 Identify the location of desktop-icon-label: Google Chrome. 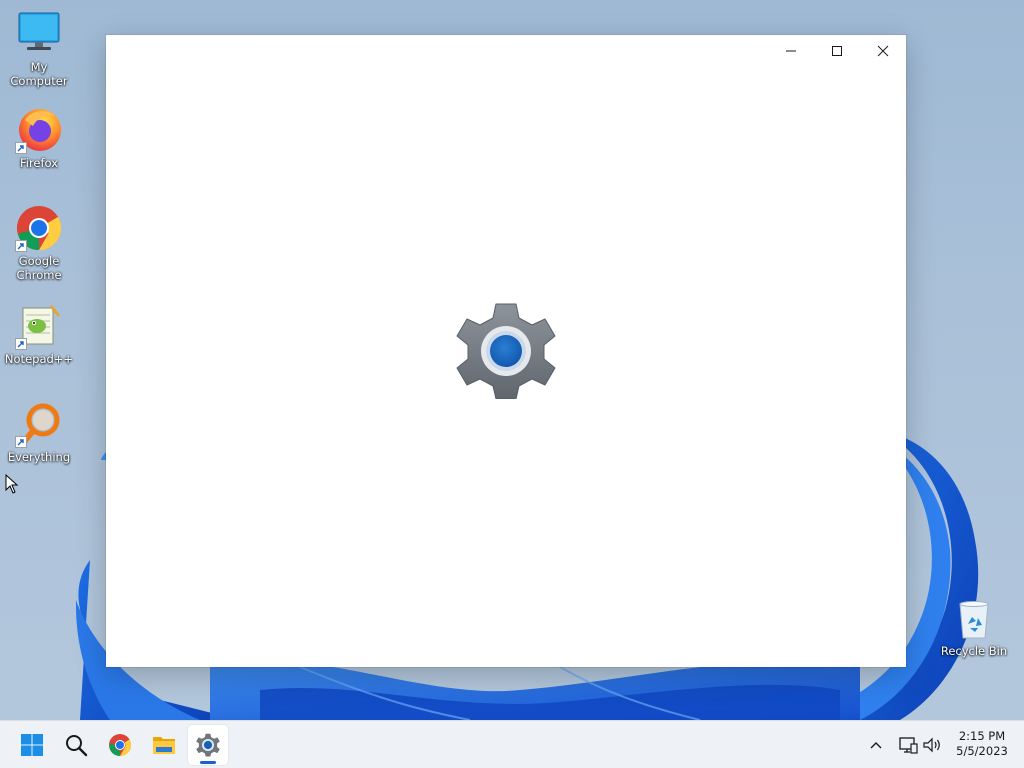
(39, 268).